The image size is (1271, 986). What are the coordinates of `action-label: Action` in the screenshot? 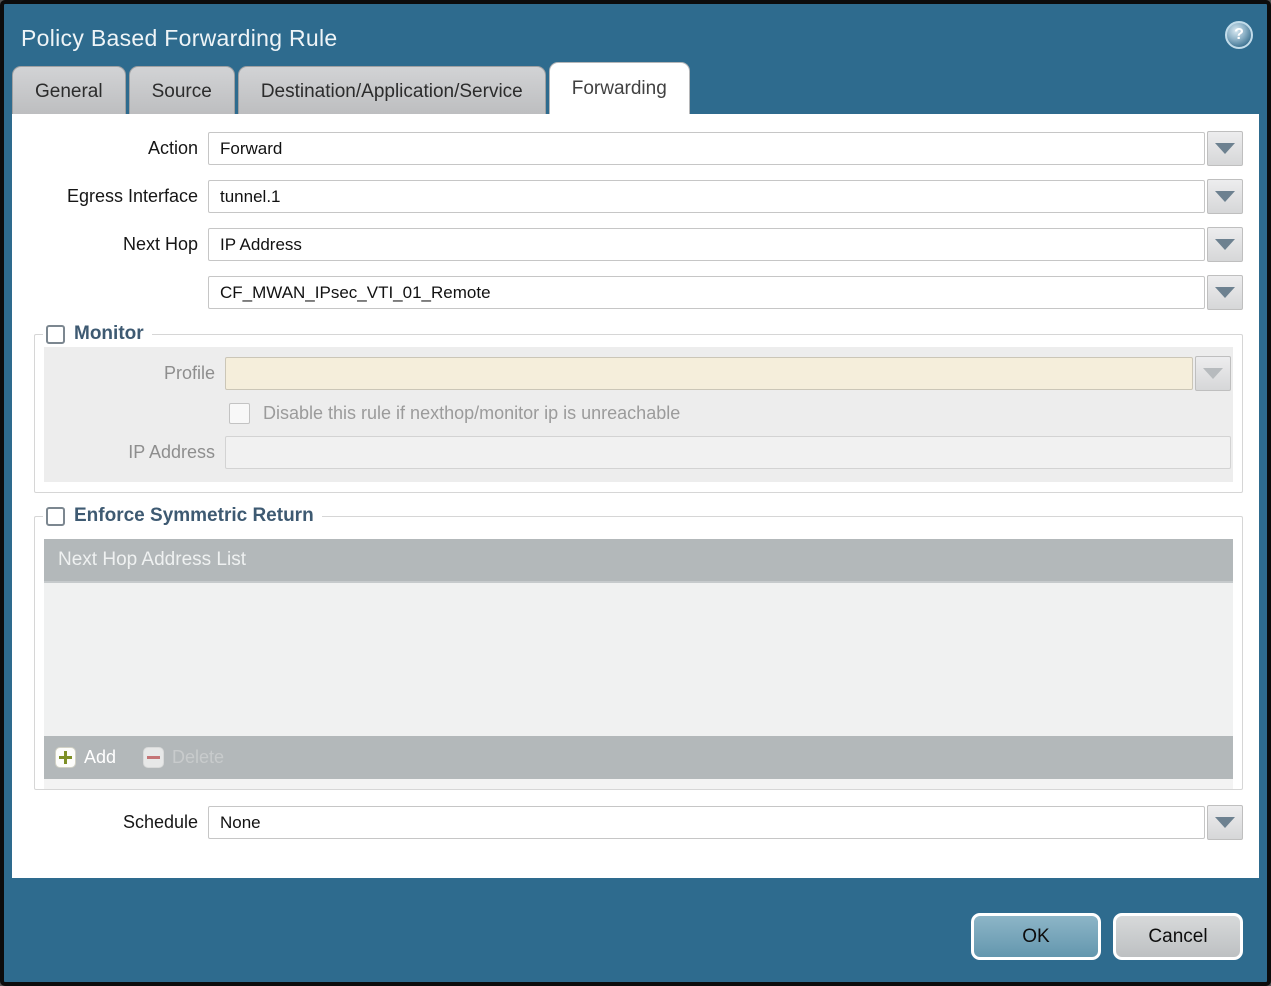 It's located at (172, 148).